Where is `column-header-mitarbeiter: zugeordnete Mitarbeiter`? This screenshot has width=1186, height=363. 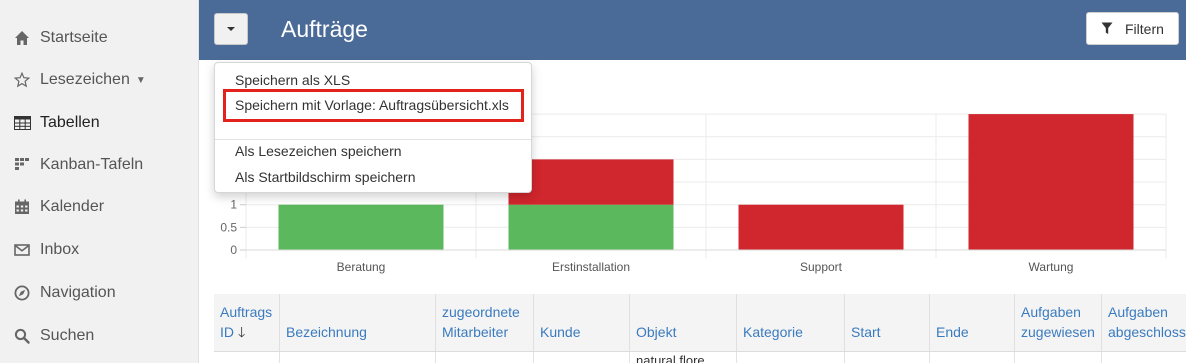 column-header-mitarbeiter: zugeordnete Mitarbeiter is located at coordinates (485, 322).